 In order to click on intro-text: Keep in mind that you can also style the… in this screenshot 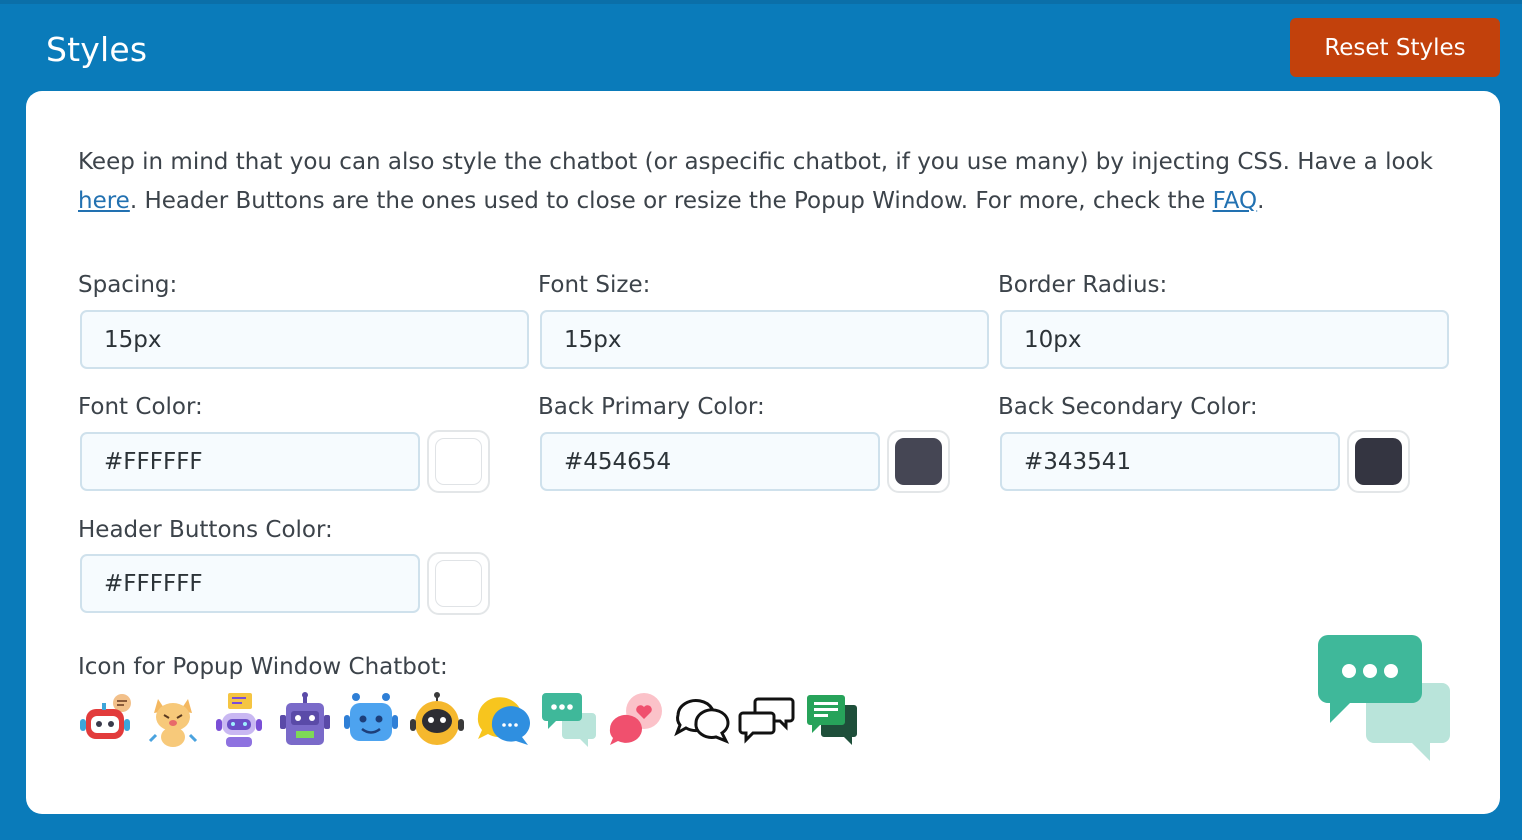, I will do `click(768, 182)`.